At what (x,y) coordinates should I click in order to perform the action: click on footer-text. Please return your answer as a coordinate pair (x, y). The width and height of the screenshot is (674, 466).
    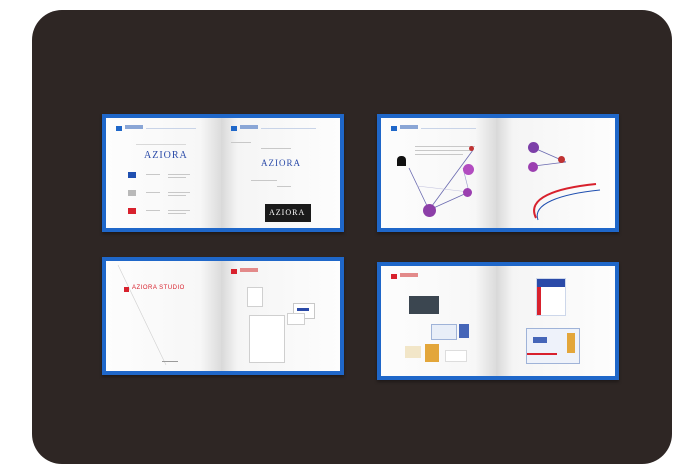
    Looking at the image, I should click on (170, 361).